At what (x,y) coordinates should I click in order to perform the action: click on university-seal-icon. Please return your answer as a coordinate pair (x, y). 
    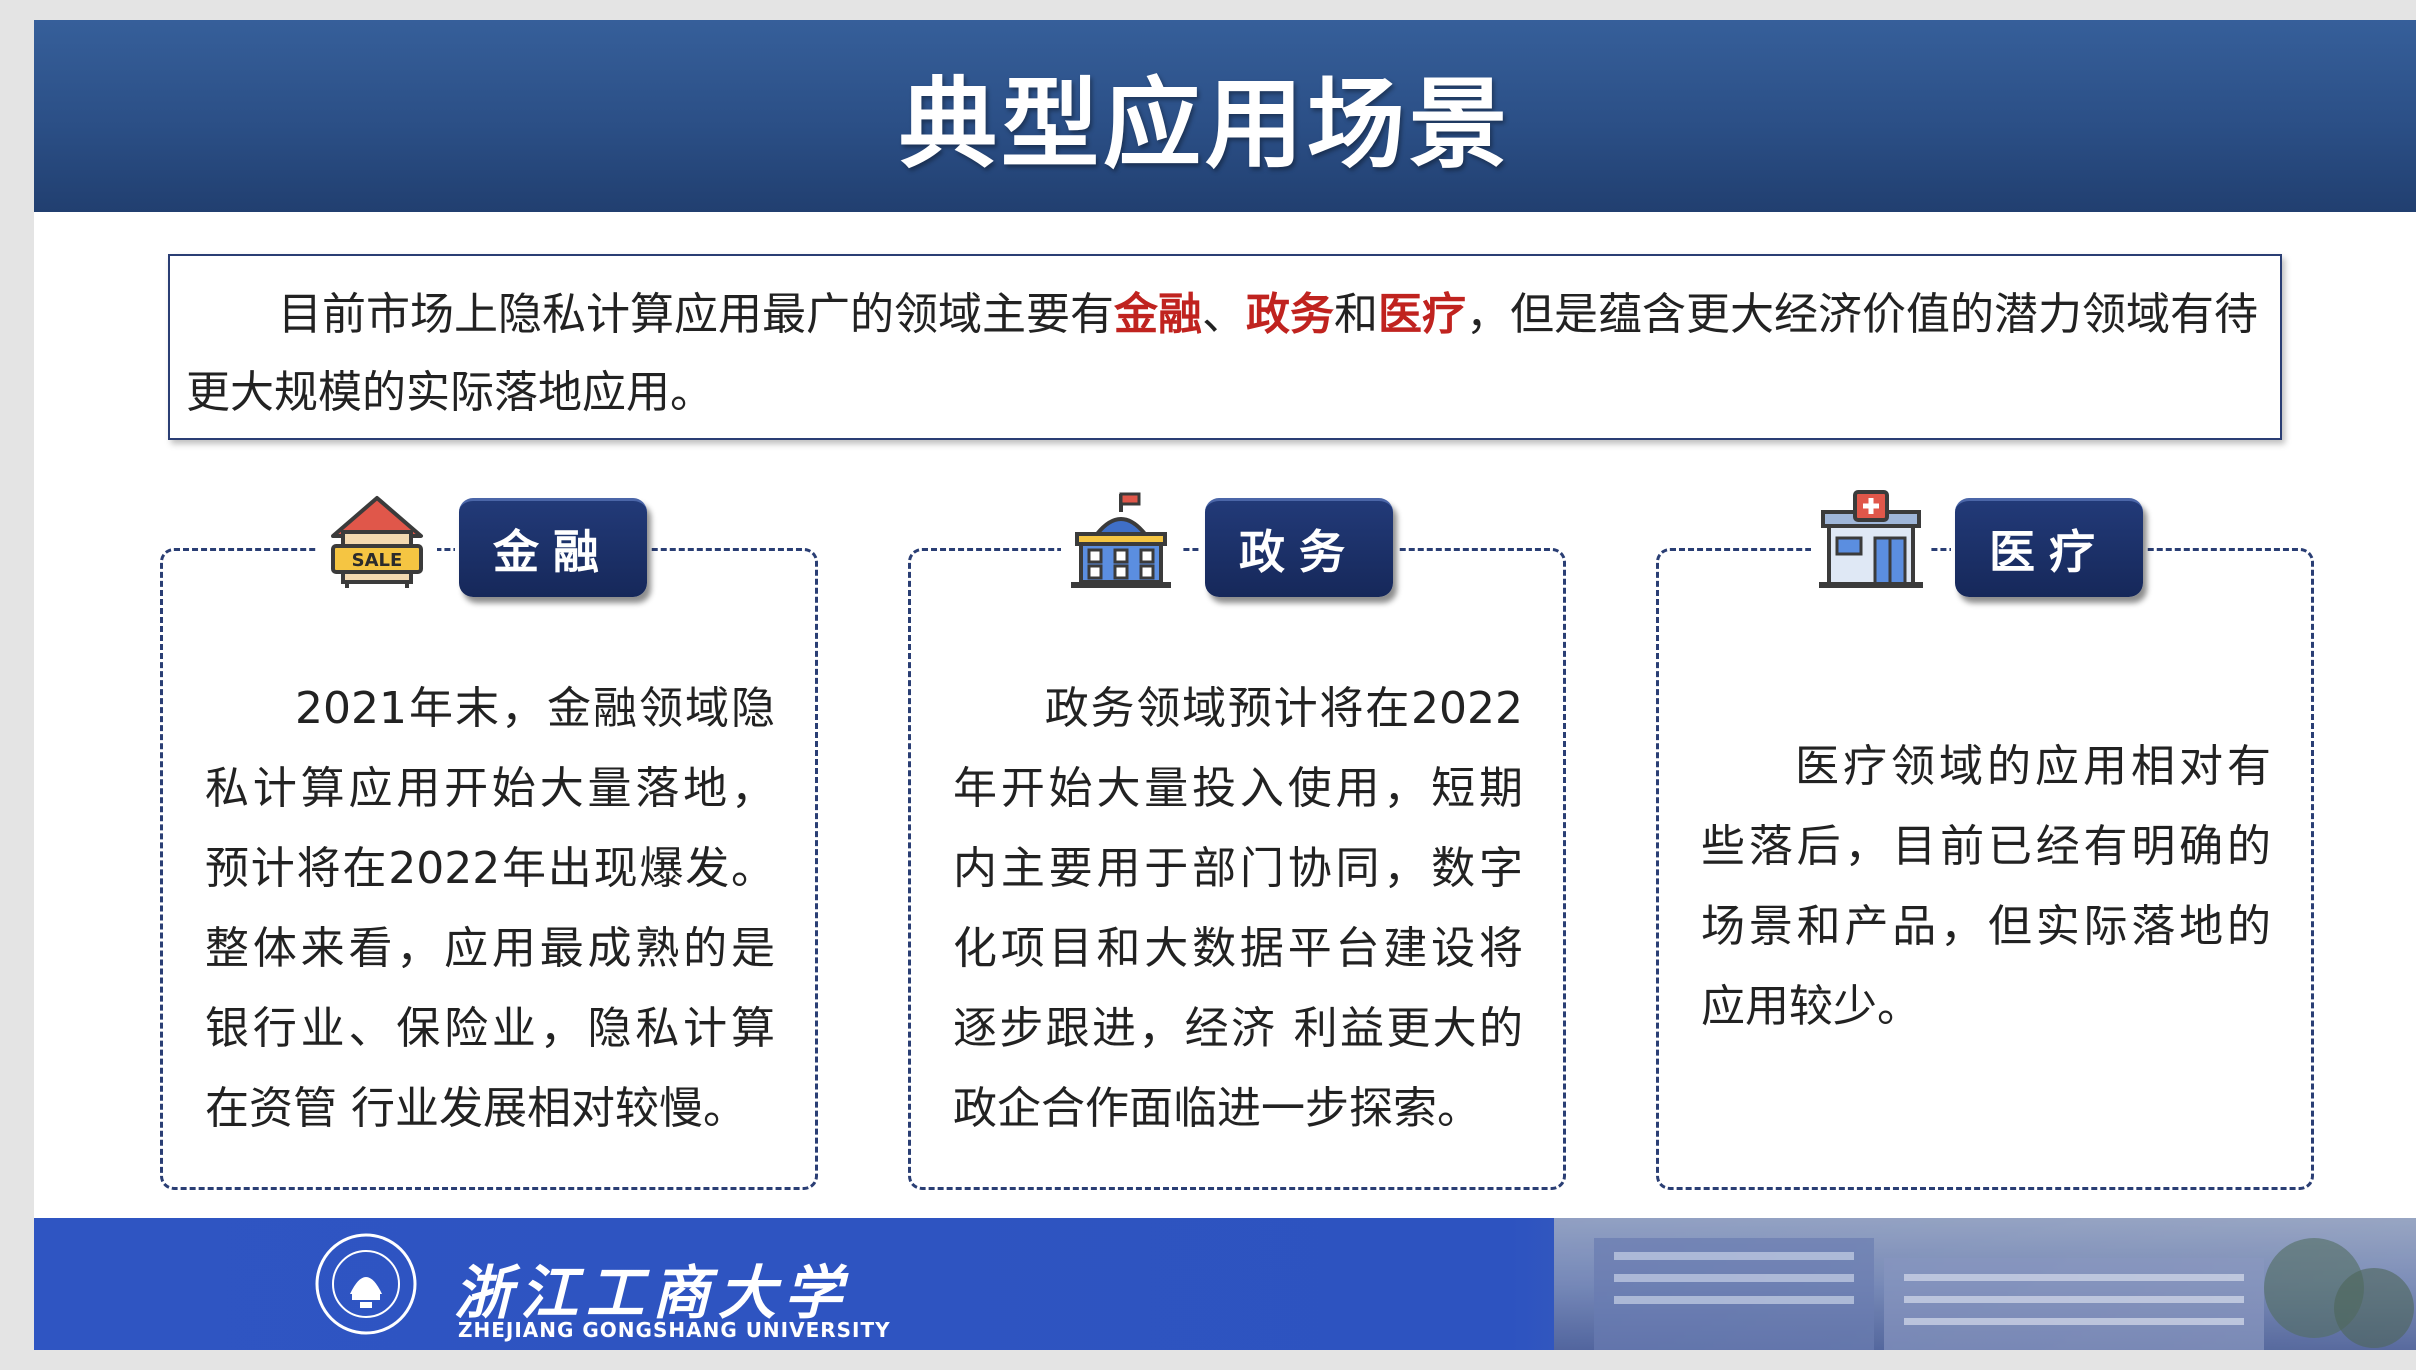
    Looking at the image, I should click on (366, 1284).